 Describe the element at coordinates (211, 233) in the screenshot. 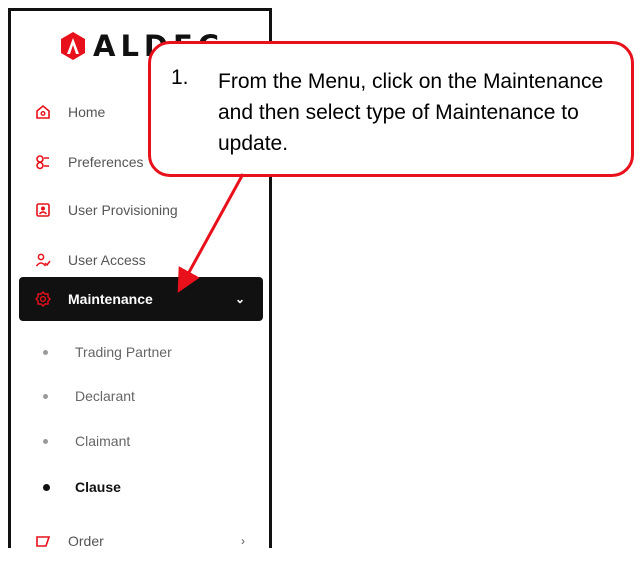

I see `callout-arrow` at that location.